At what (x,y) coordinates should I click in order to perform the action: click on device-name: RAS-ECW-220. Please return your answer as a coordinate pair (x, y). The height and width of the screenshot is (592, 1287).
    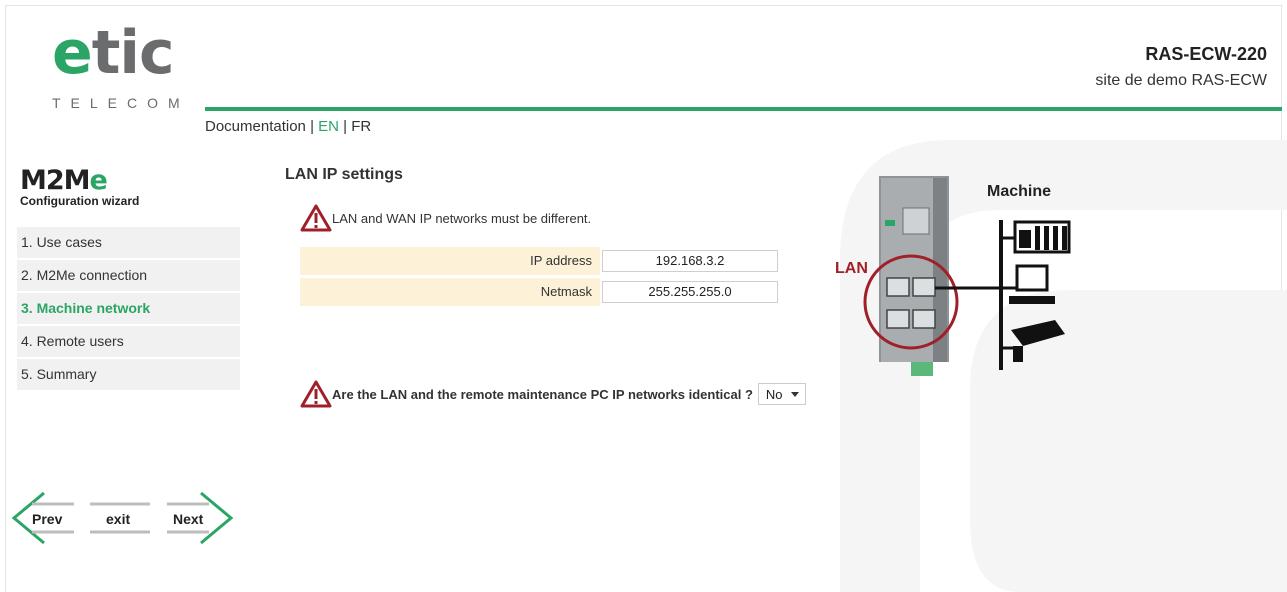
    Looking at the image, I should click on (1206, 54).